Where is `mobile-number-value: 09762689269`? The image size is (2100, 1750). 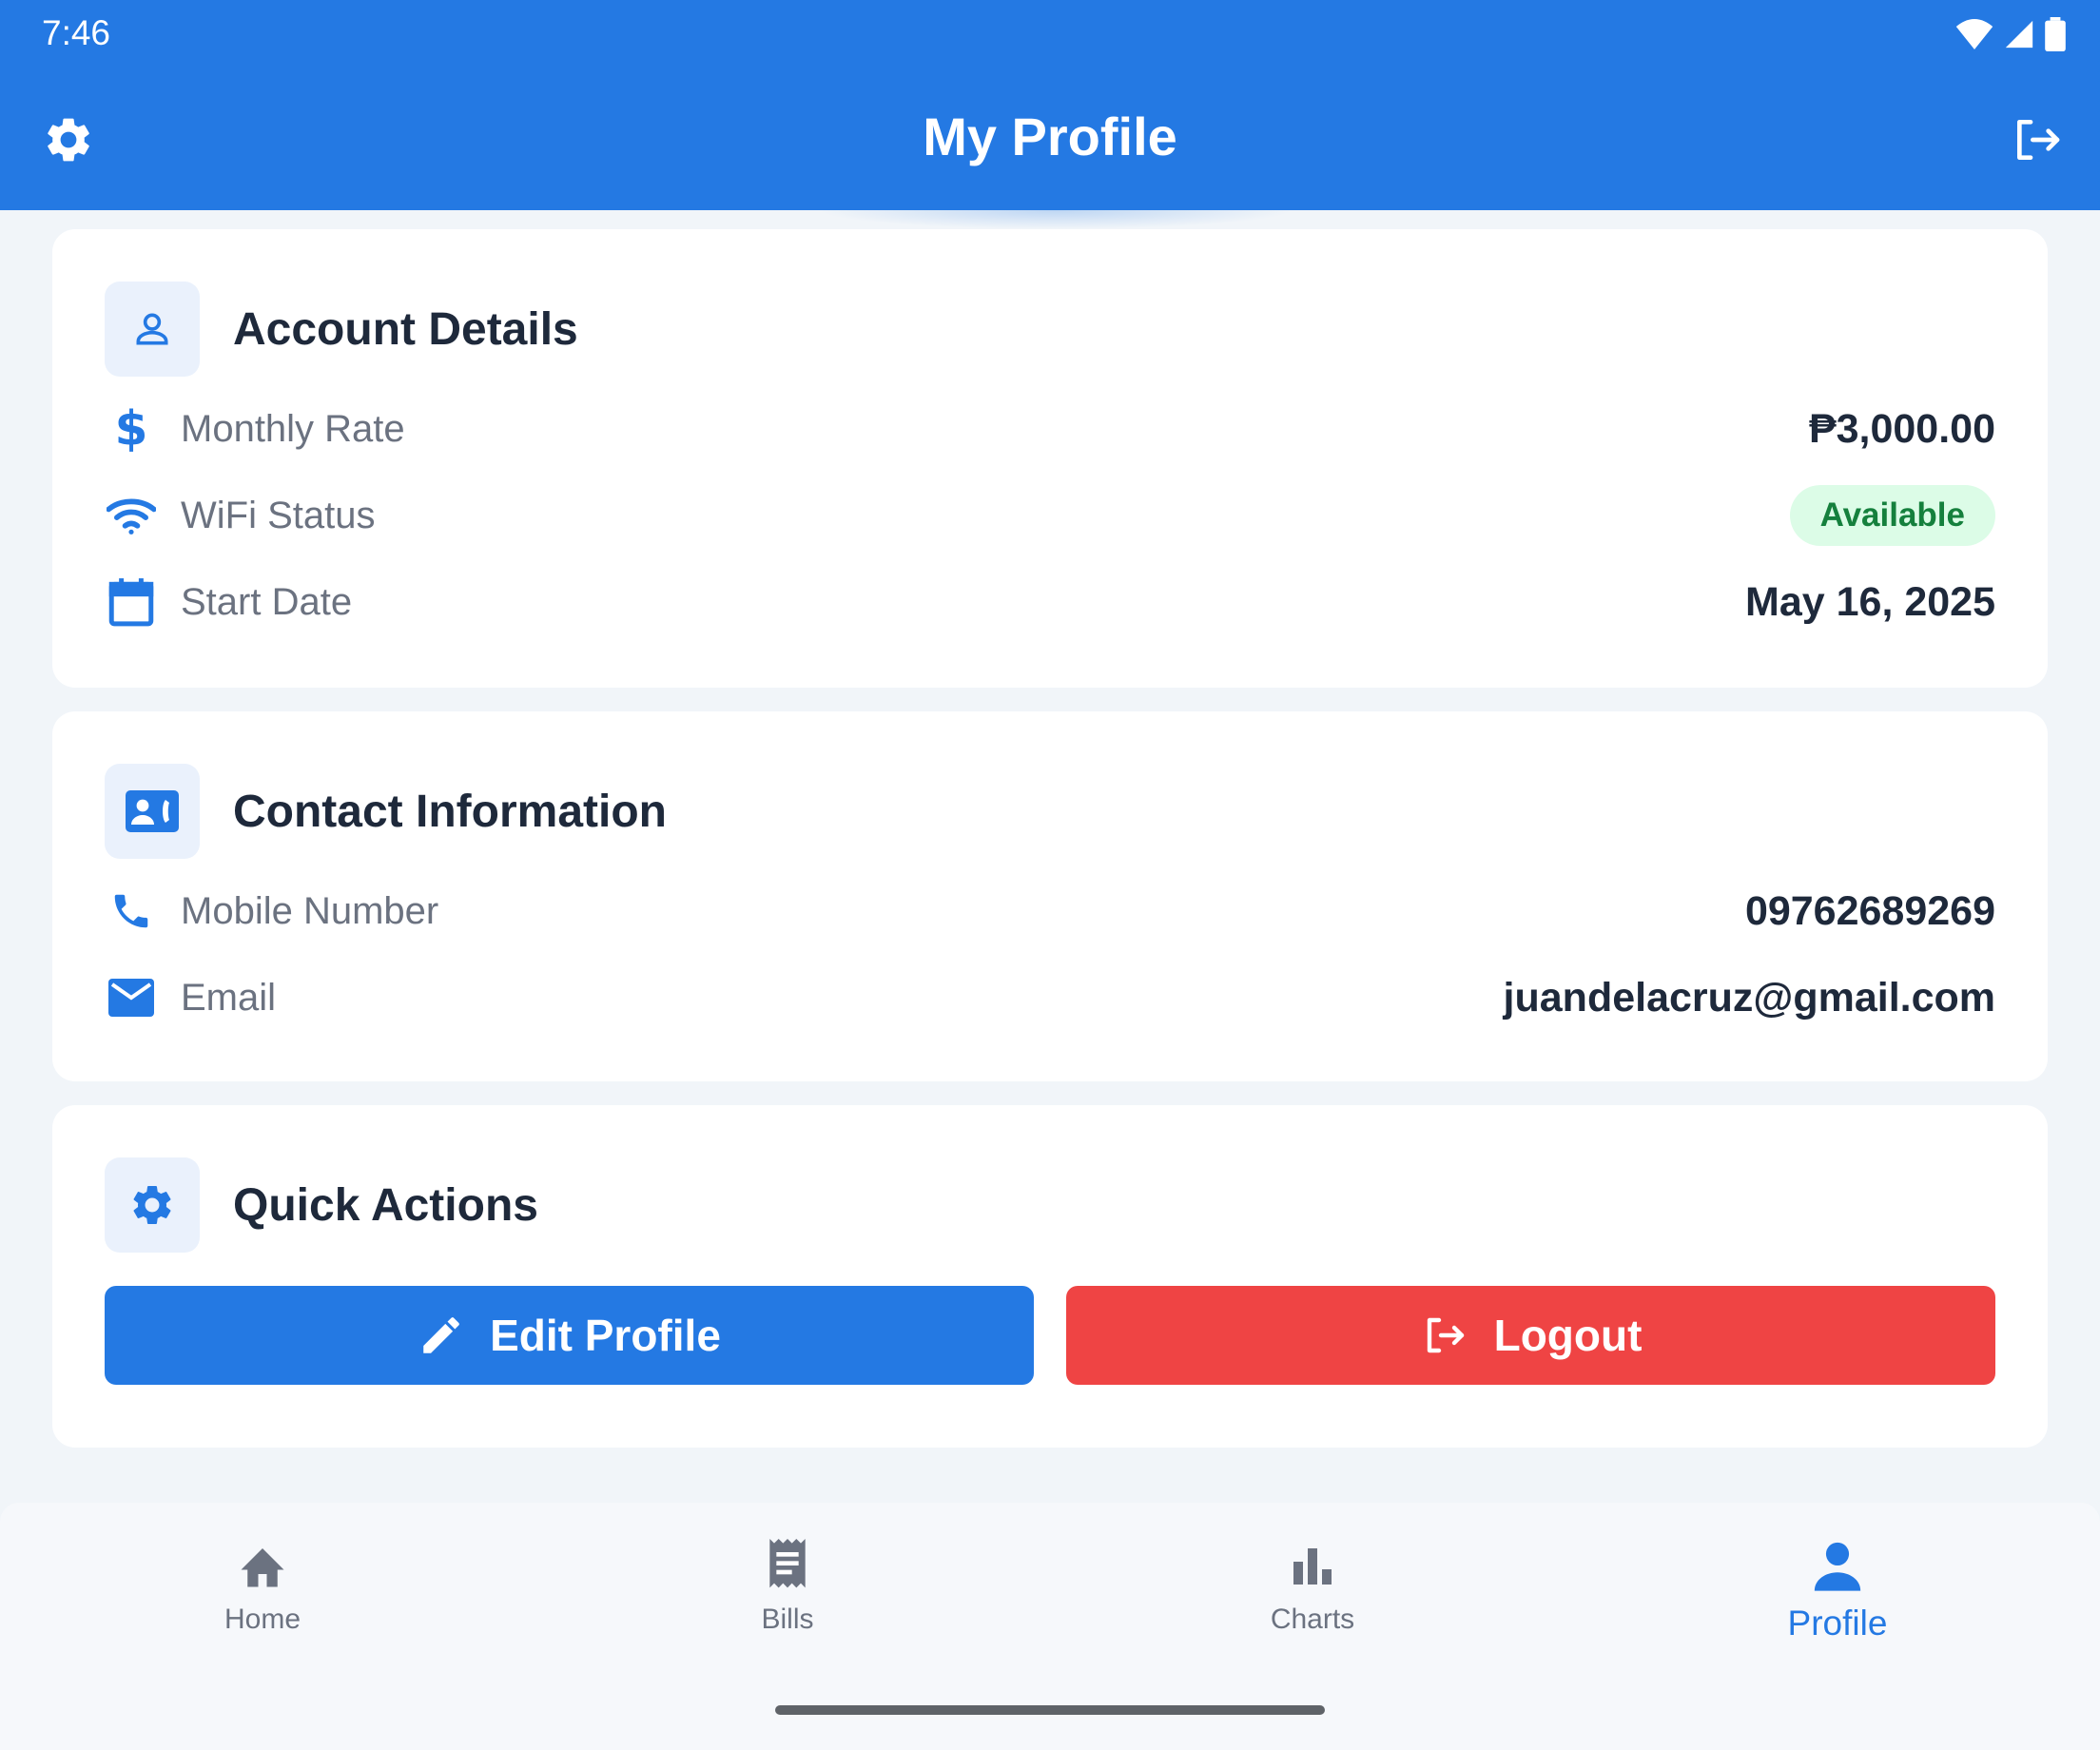
mobile-number-value: 09762689269 is located at coordinates (1869, 910).